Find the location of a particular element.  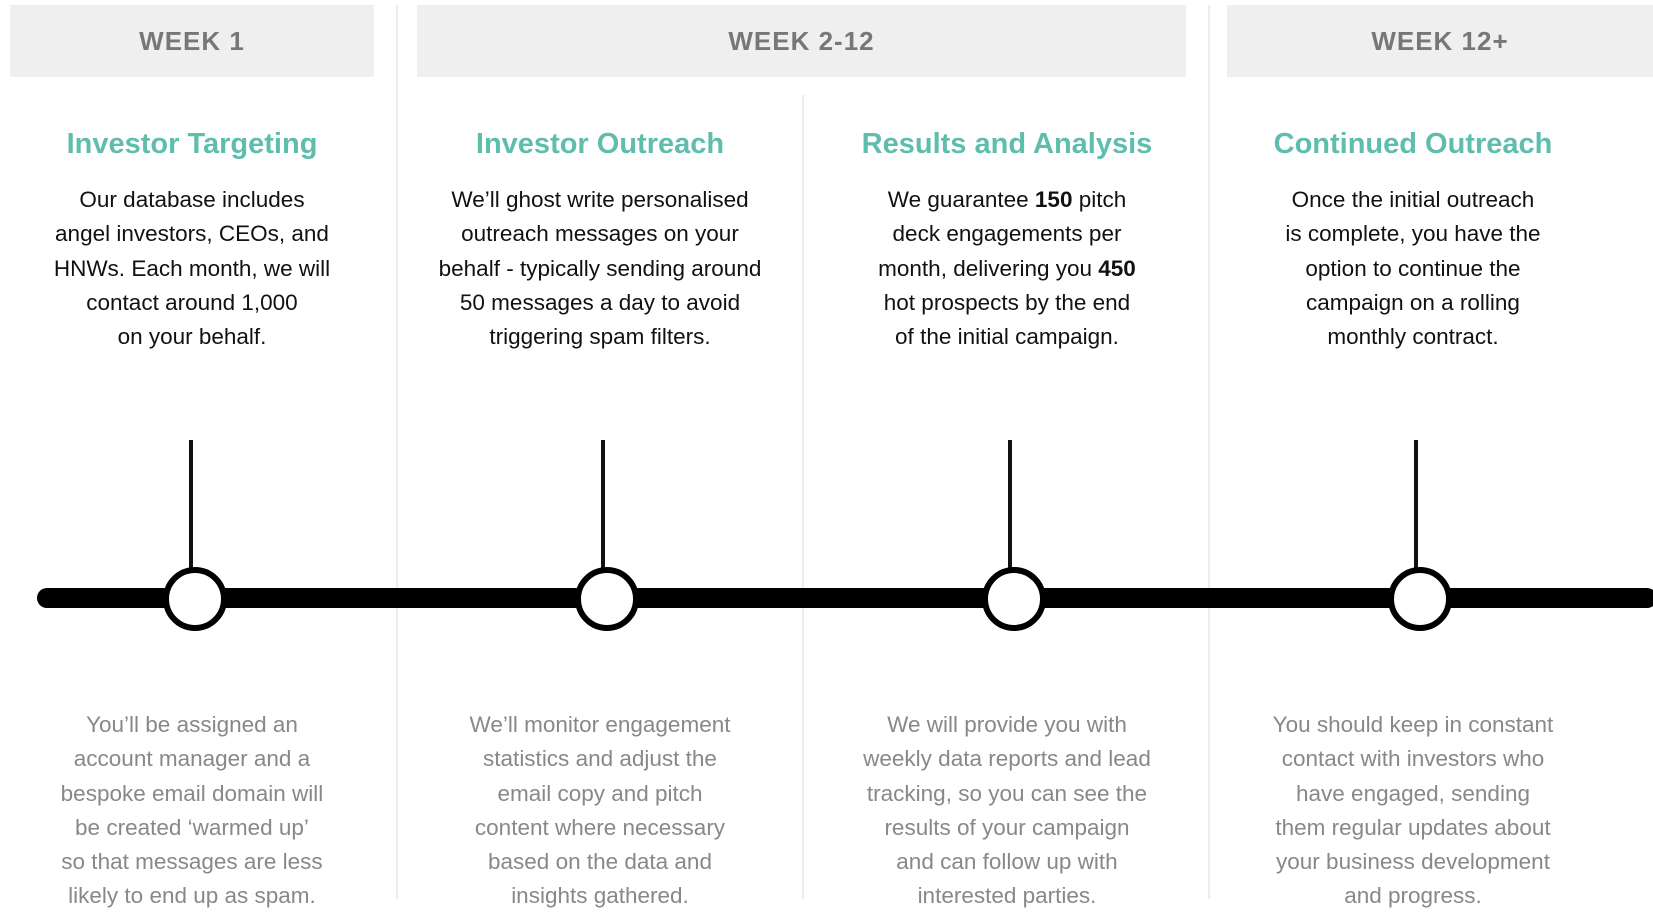

text-run: deck engagements per is located at coordinates (1007, 234).